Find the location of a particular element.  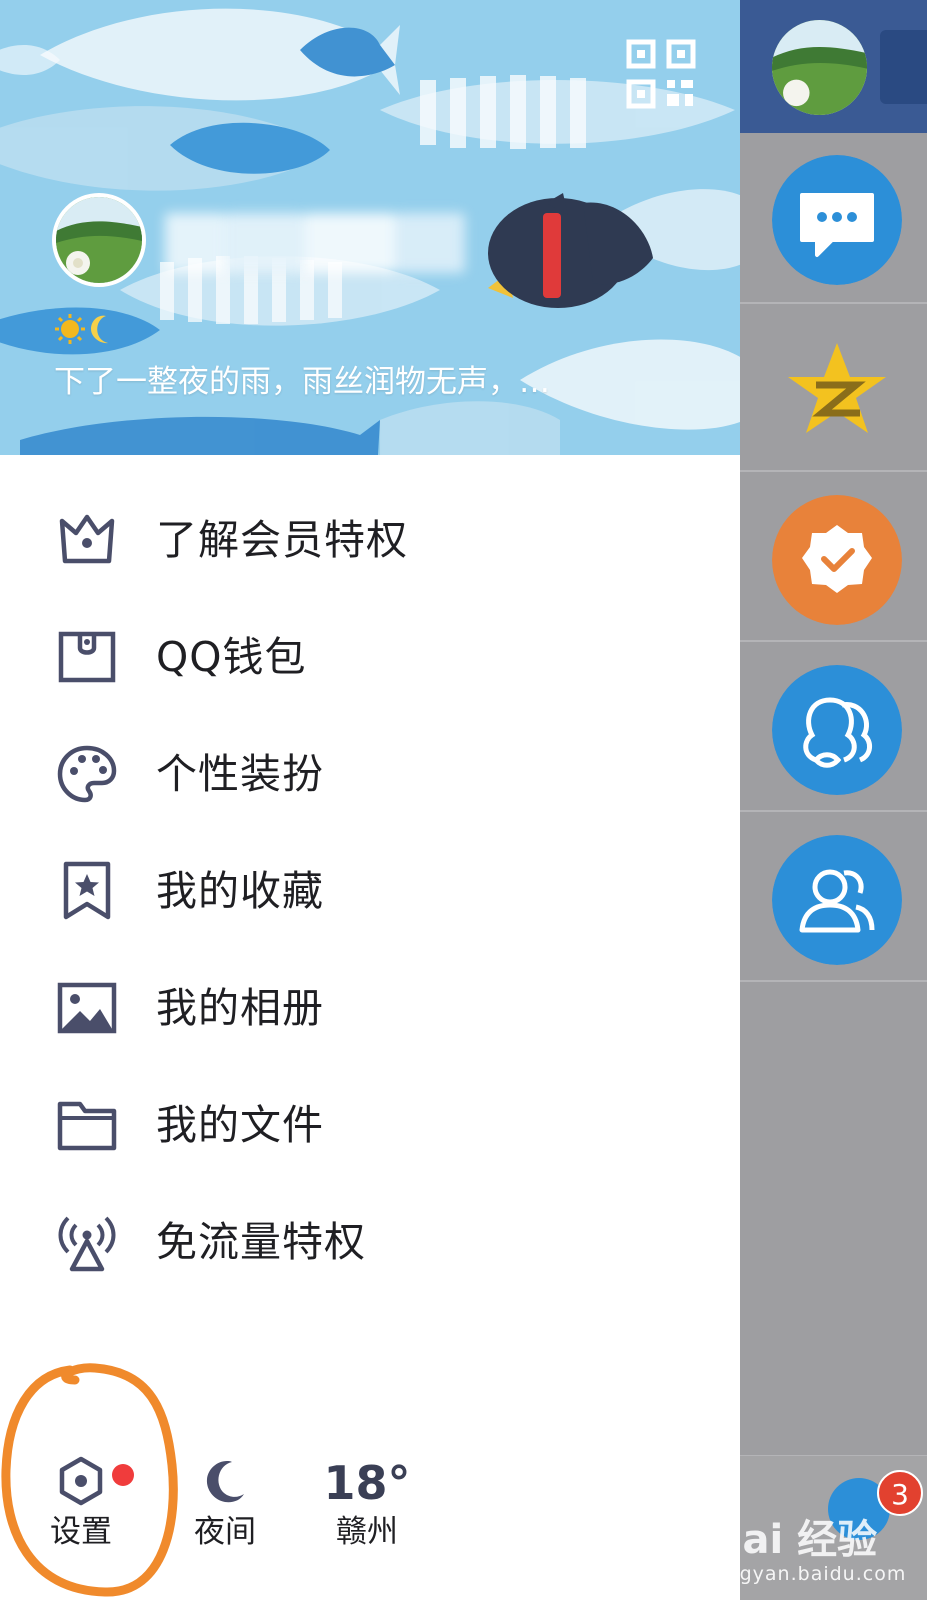

night-mode-button: 夜间 is located at coordinates (225, 1493).